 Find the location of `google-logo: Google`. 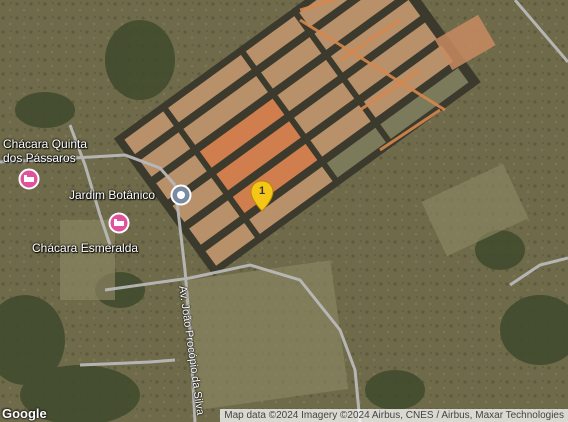

google-logo: Google is located at coordinates (24, 413).